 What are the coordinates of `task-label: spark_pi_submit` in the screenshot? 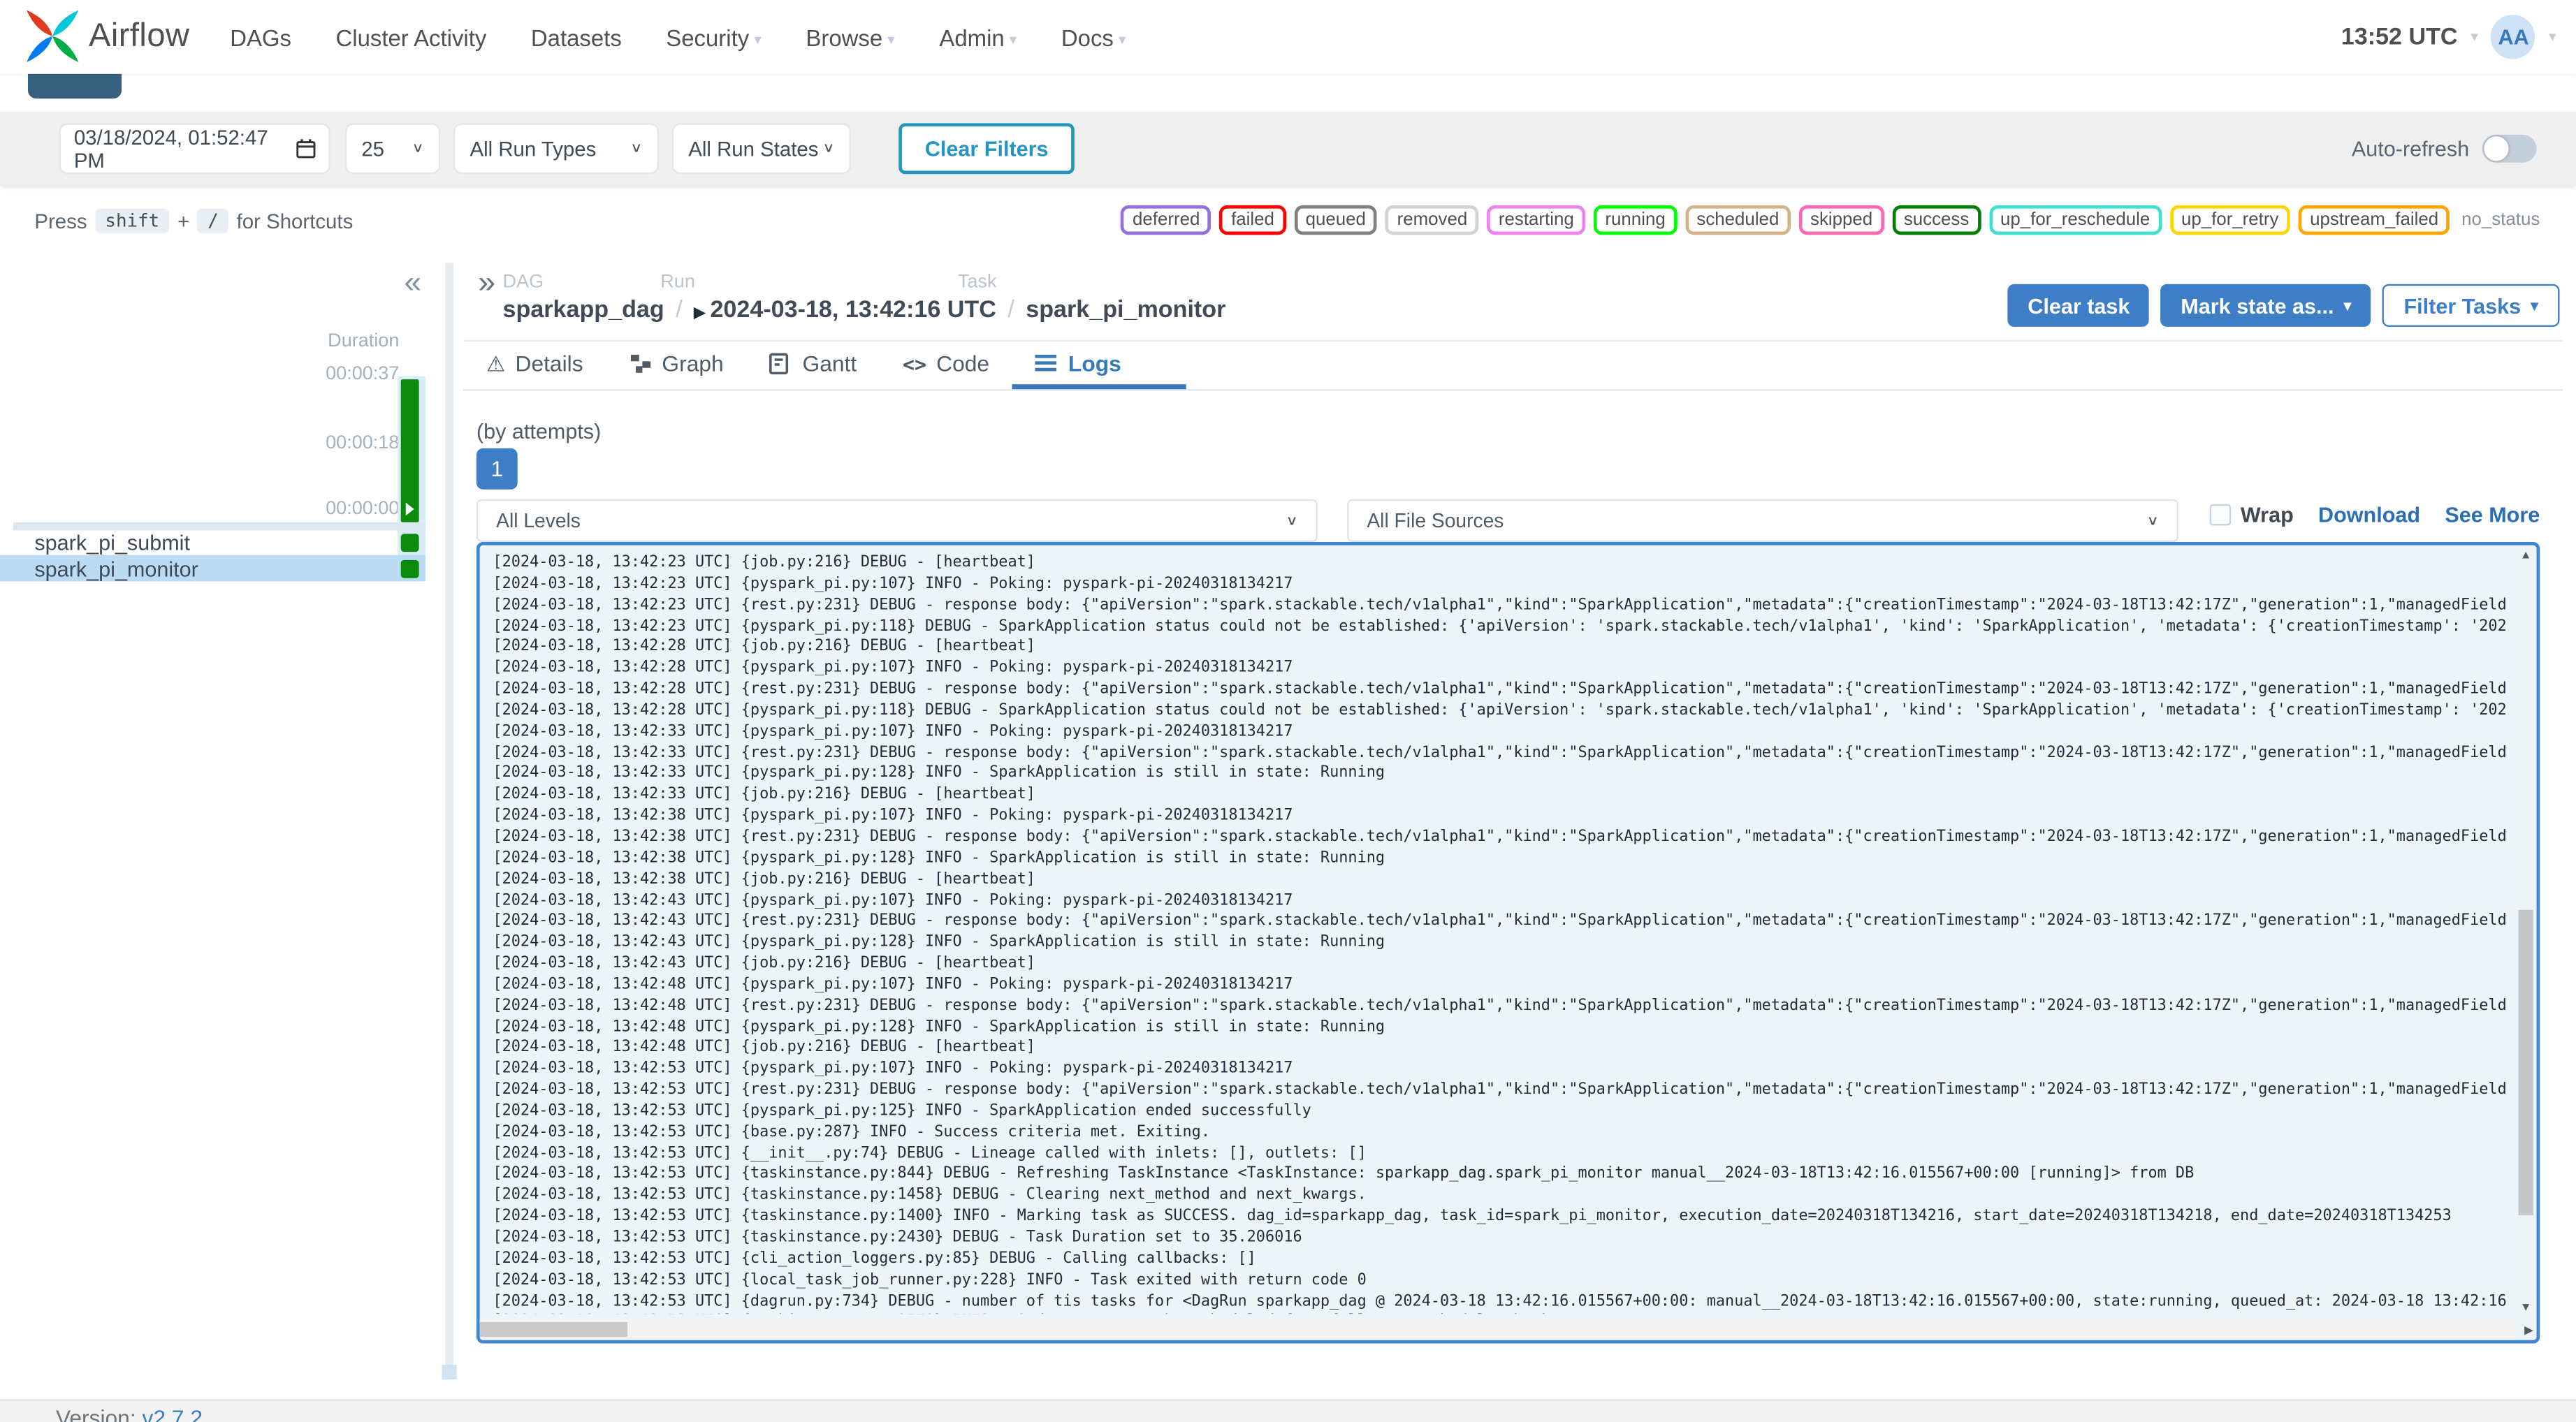 It's located at (112, 542).